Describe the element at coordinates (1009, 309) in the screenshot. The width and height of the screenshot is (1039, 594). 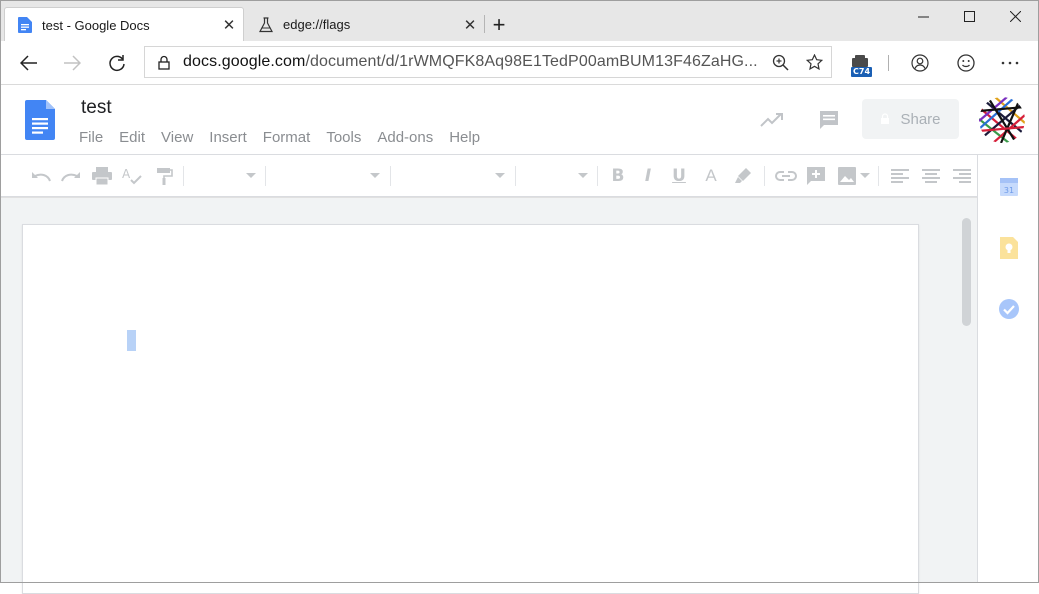
I see `tasks-icon` at that location.